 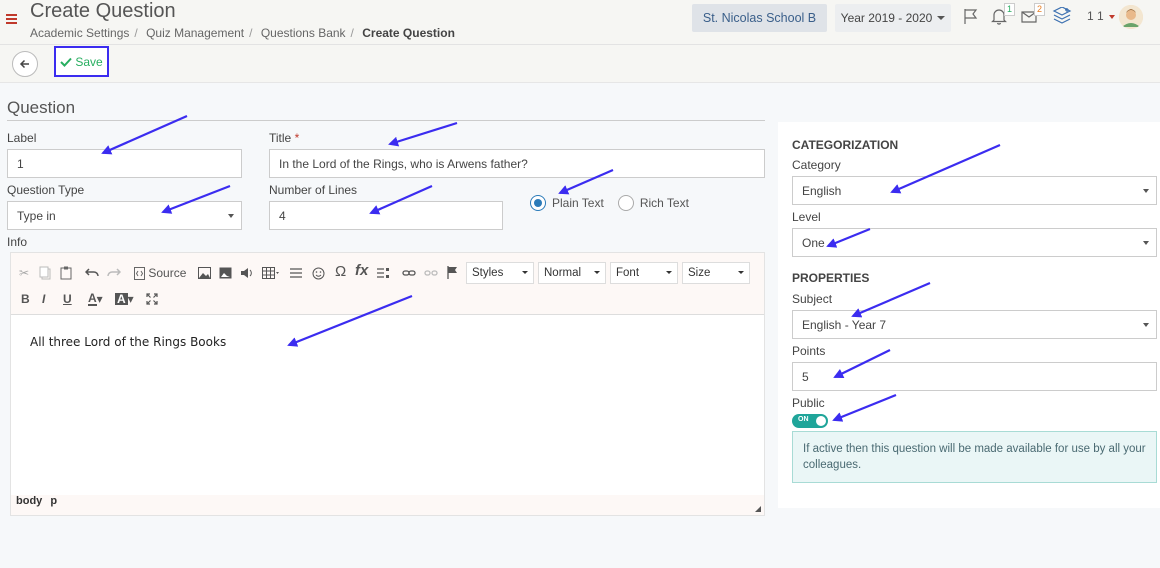 I want to click on horizontal-line-icon, so click(x=296, y=273).